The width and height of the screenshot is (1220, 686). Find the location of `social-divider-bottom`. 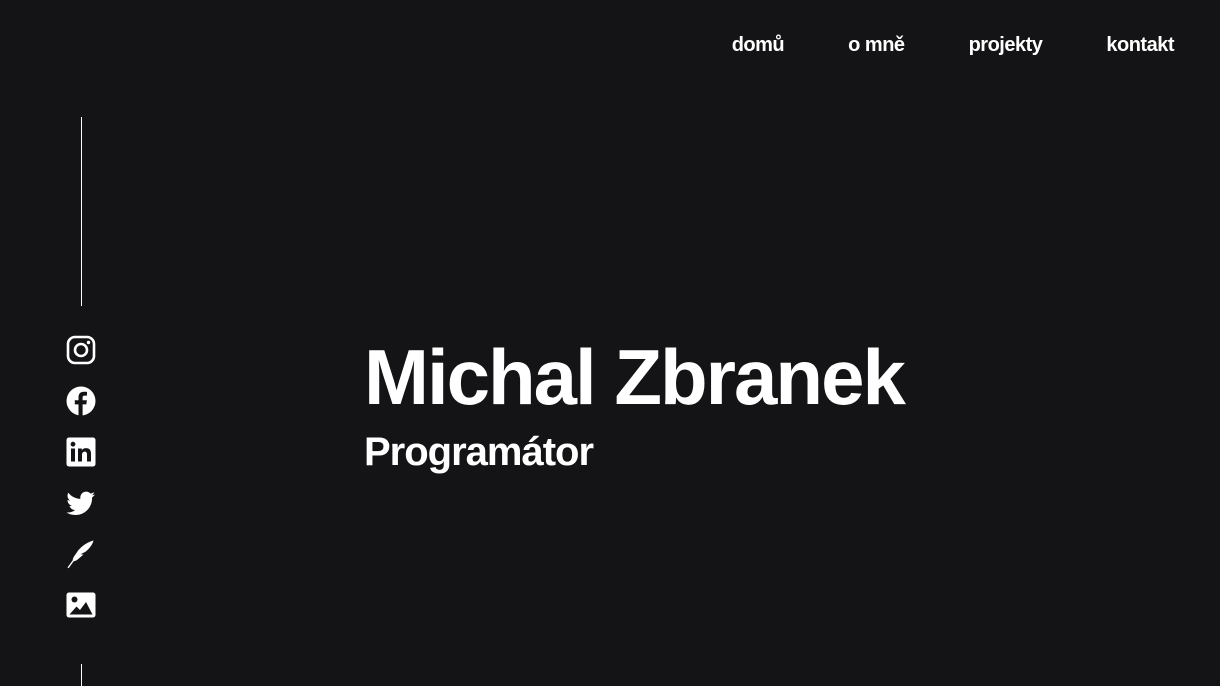

social-divider-bottom is located at coordinates (81, 675).